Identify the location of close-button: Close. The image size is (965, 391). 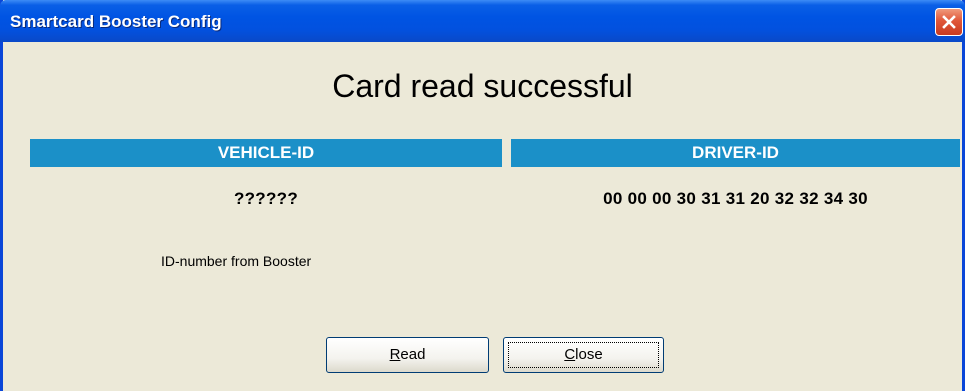
(583, 355).